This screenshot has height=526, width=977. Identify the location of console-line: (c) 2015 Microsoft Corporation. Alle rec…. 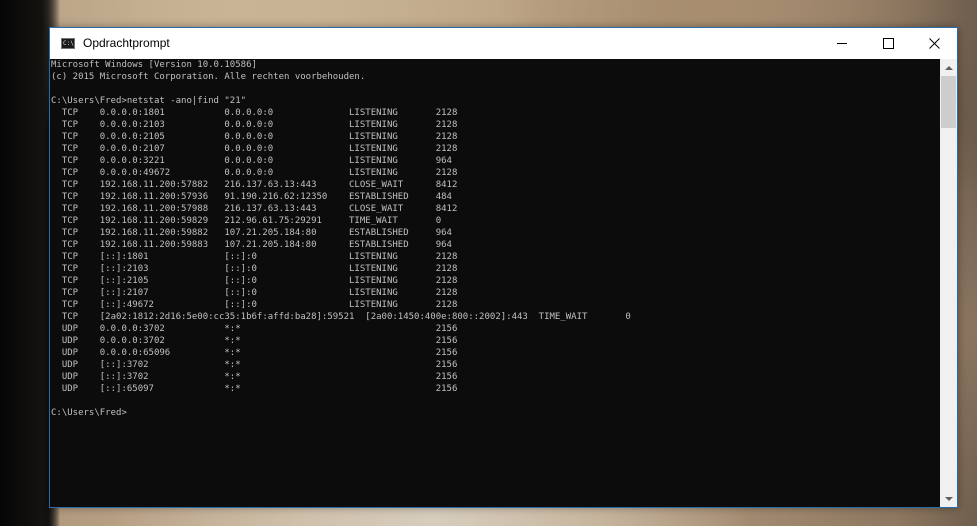
(208, 77).